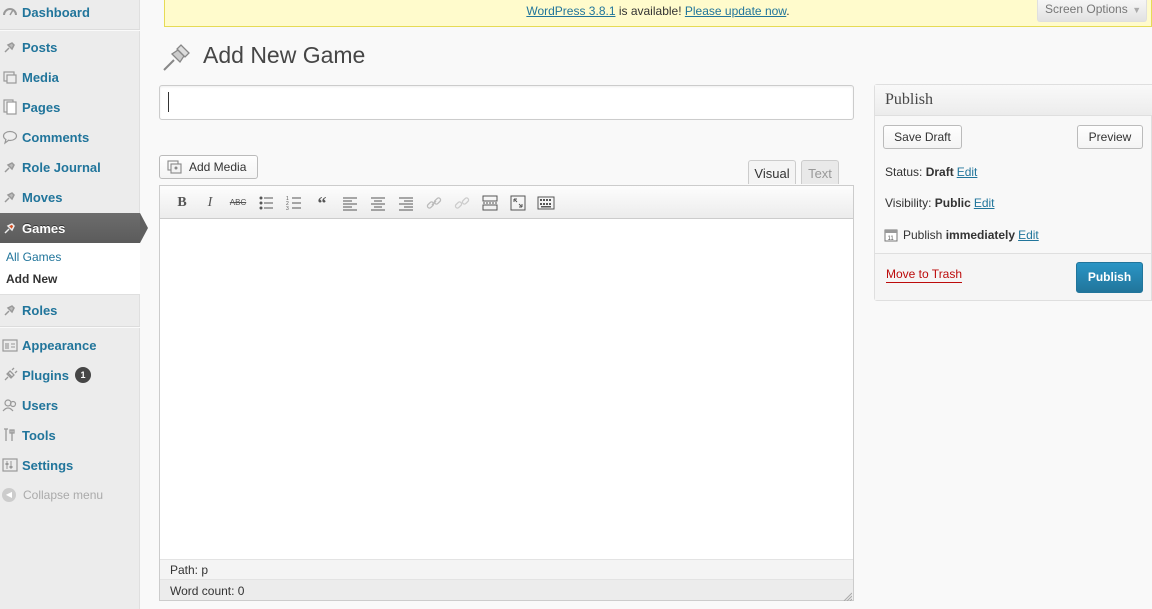 The height and width of the screenshot is (609, 1152). What do you see at coordinates (70, 405) in the screenshot?
I see `sidebar-item-users: Users` at bounding box center [70, 405].